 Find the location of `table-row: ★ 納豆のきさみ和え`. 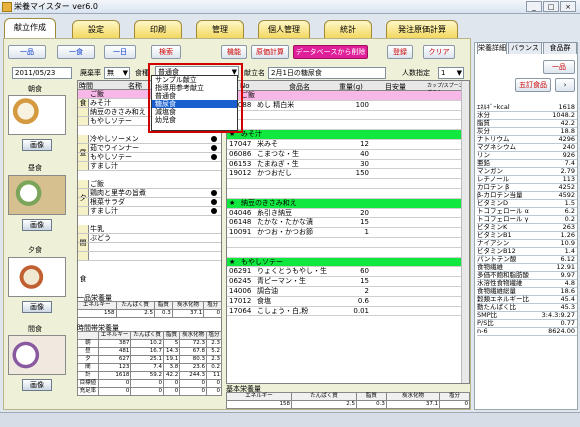

table-row: ★ 納豆のきさみ和え is located at coordinates (348, 203).